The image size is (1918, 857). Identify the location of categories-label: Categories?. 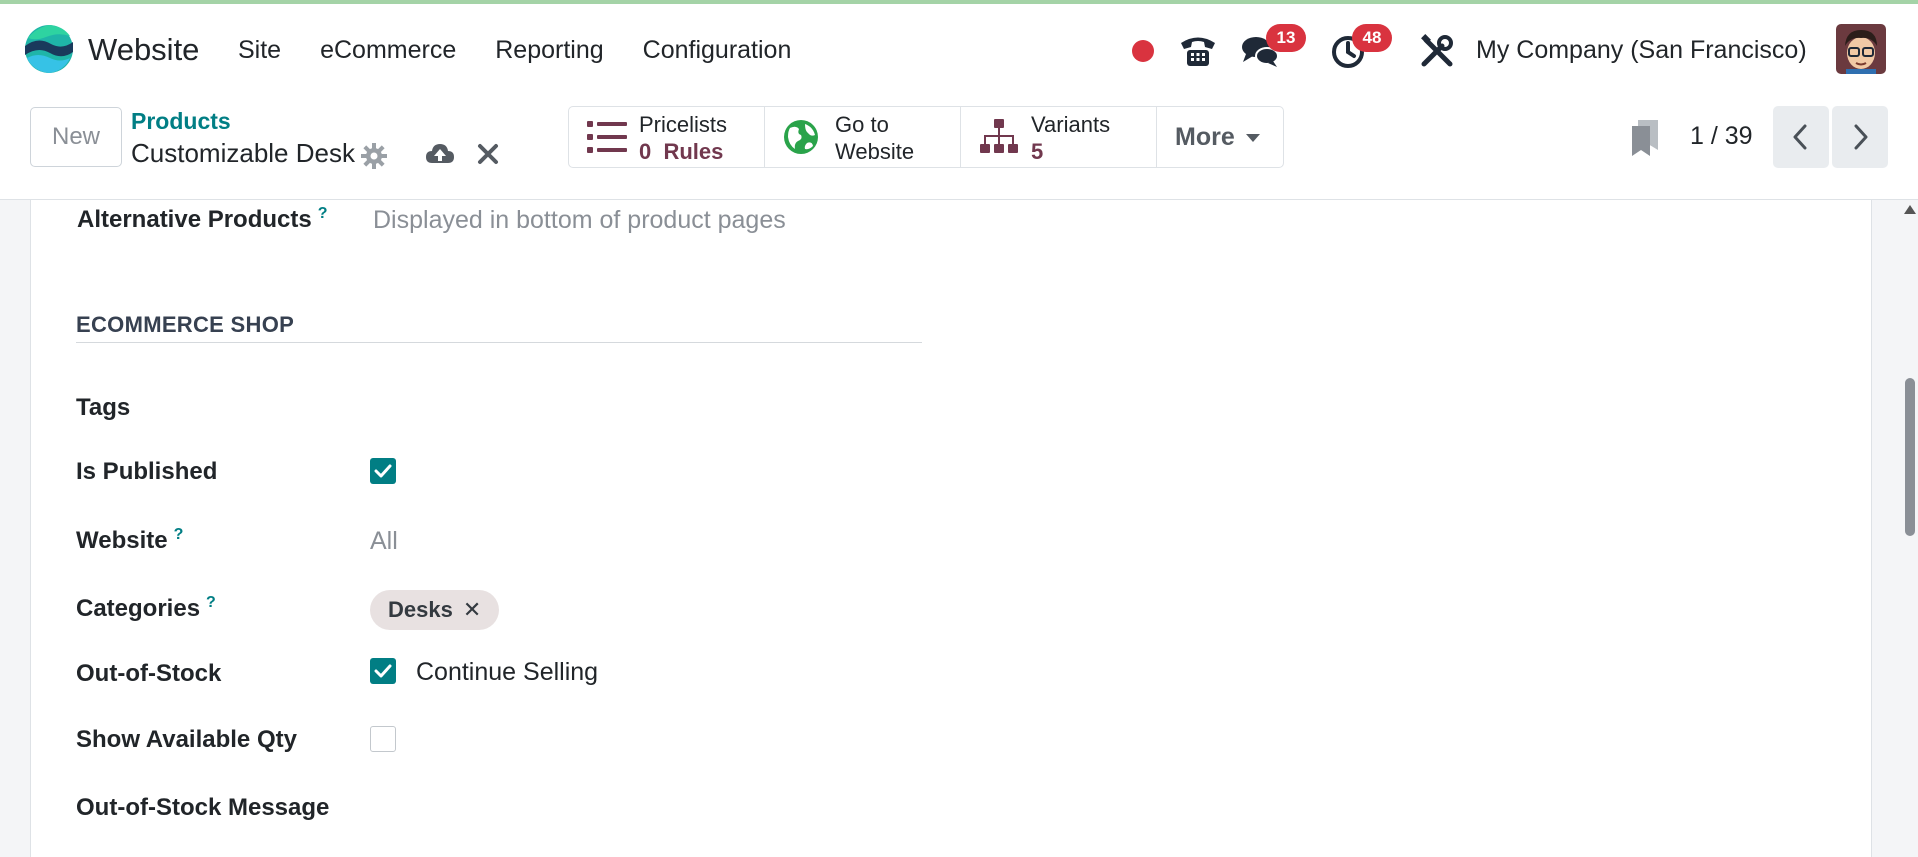
(146, 608).